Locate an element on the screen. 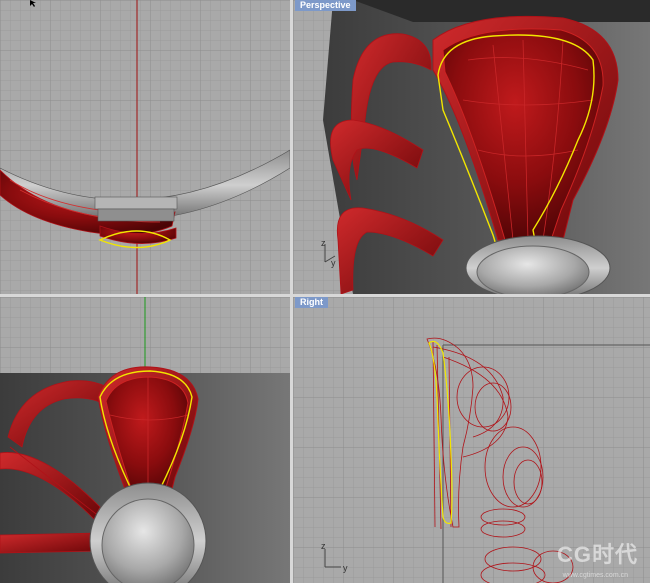 The height and width of the screenshot is (583, 650). viewport-title-right: Right is located at coordinates (311, 302).